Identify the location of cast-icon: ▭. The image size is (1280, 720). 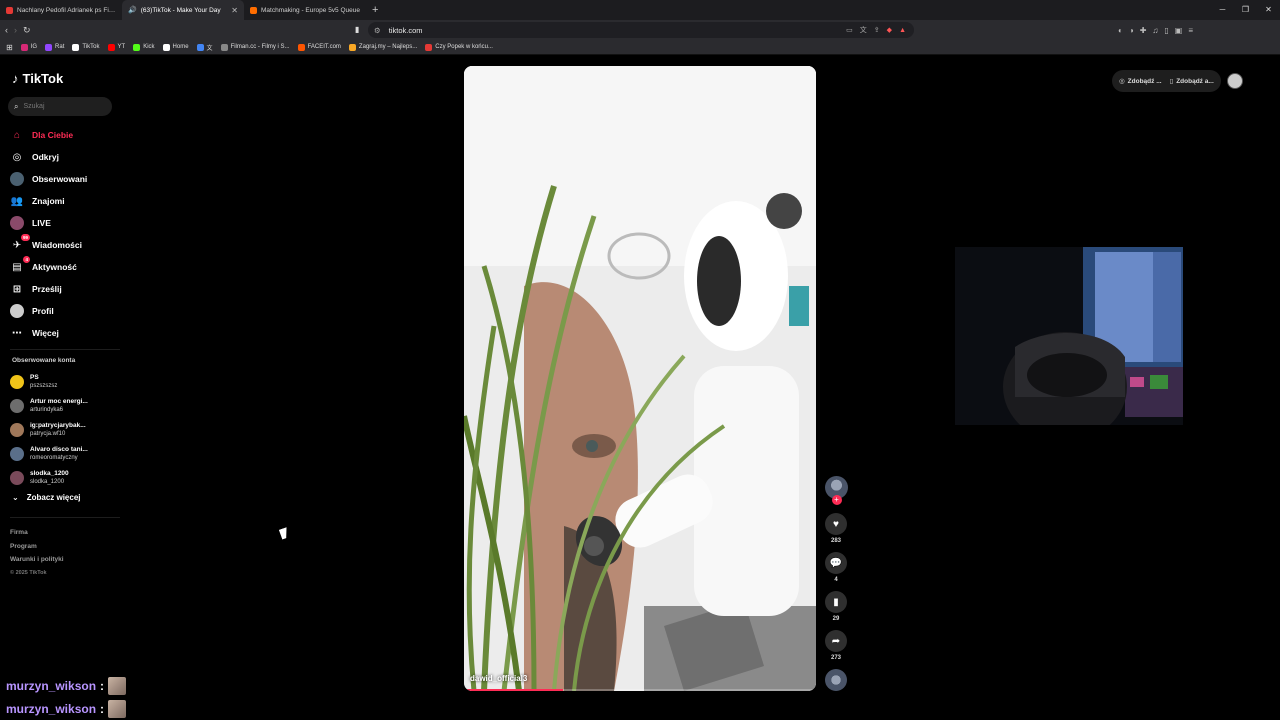
(849, 30).